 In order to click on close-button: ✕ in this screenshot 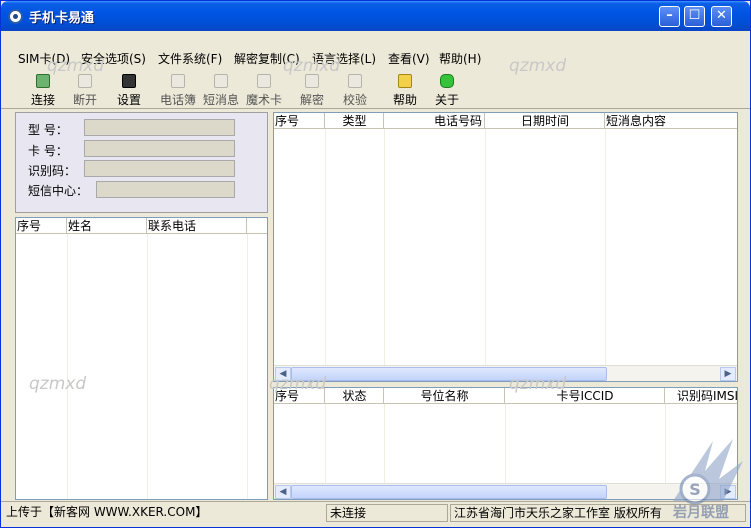, I will do `click(721, 16)`.